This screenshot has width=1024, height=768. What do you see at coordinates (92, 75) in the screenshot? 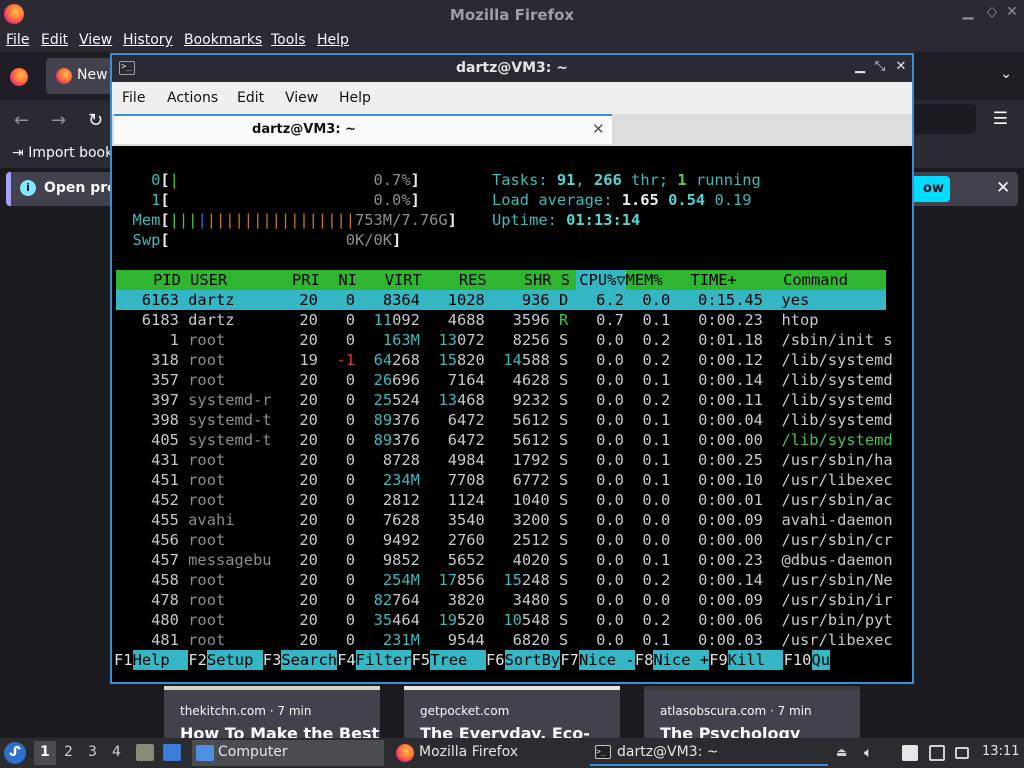
I see `tab-label: New` at bounding box center [92, 75].